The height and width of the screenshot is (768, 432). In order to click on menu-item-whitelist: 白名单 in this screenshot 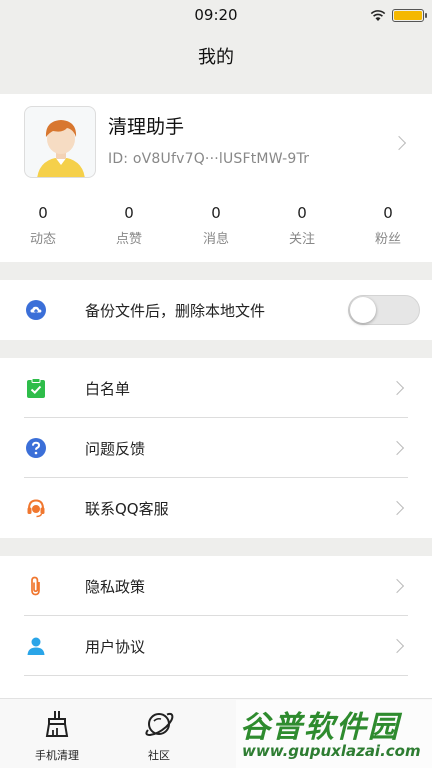, I will do `click(216, 388)`.